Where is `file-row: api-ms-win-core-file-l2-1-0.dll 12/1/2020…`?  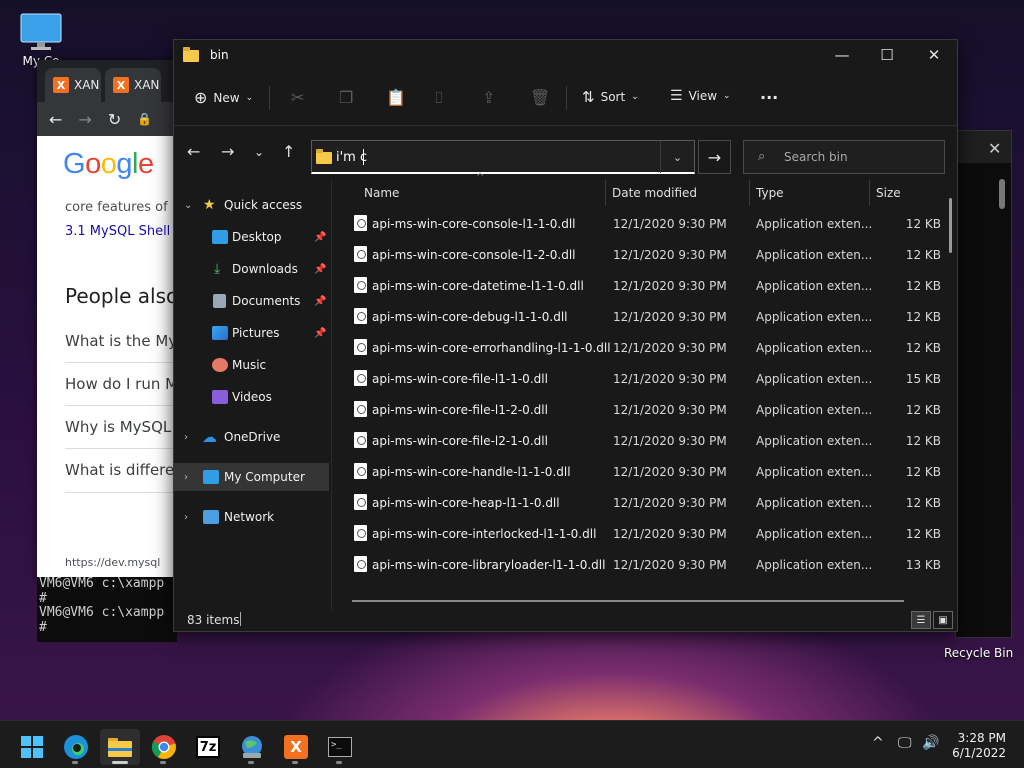 file-row: api-ms-win-core-file-l2-1-0.dll 12/1/2020… is located at coordinates (647, 440).